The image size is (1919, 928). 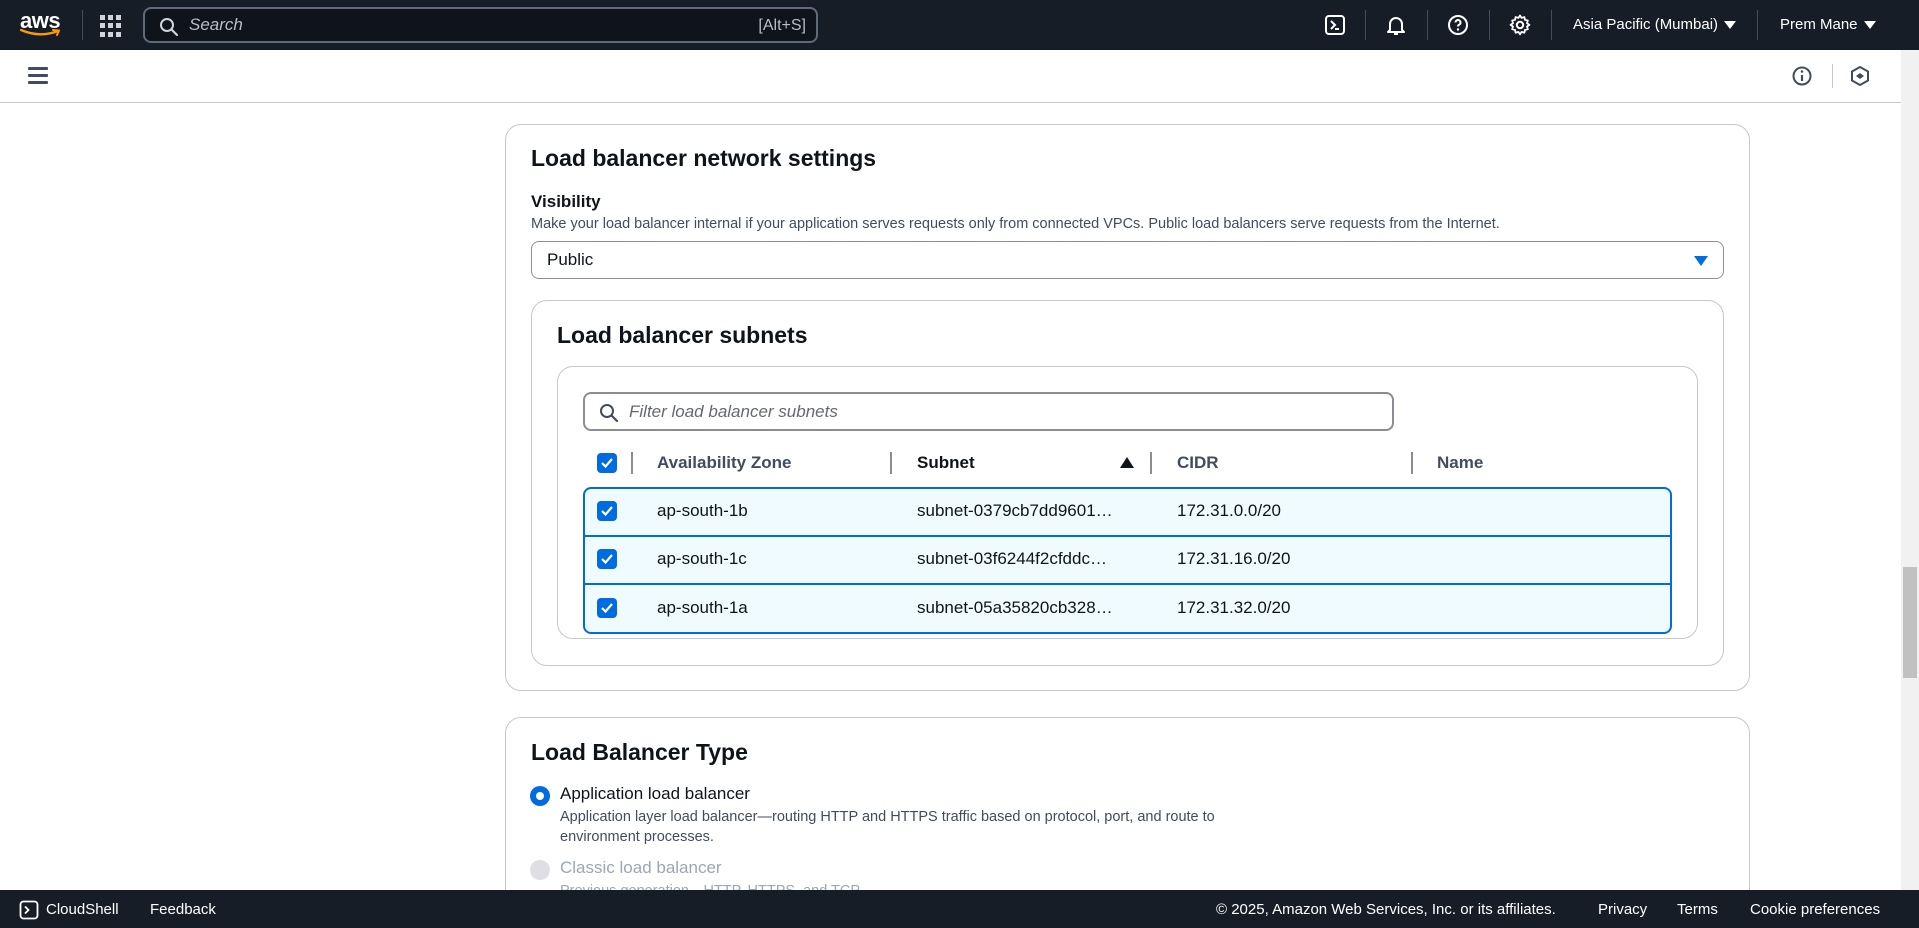 What do you see at coordinates (1815, 909) in the screenshot?
I see `cookie-preferences-link: Cookie preferences` at bounding box center [1815, 909].